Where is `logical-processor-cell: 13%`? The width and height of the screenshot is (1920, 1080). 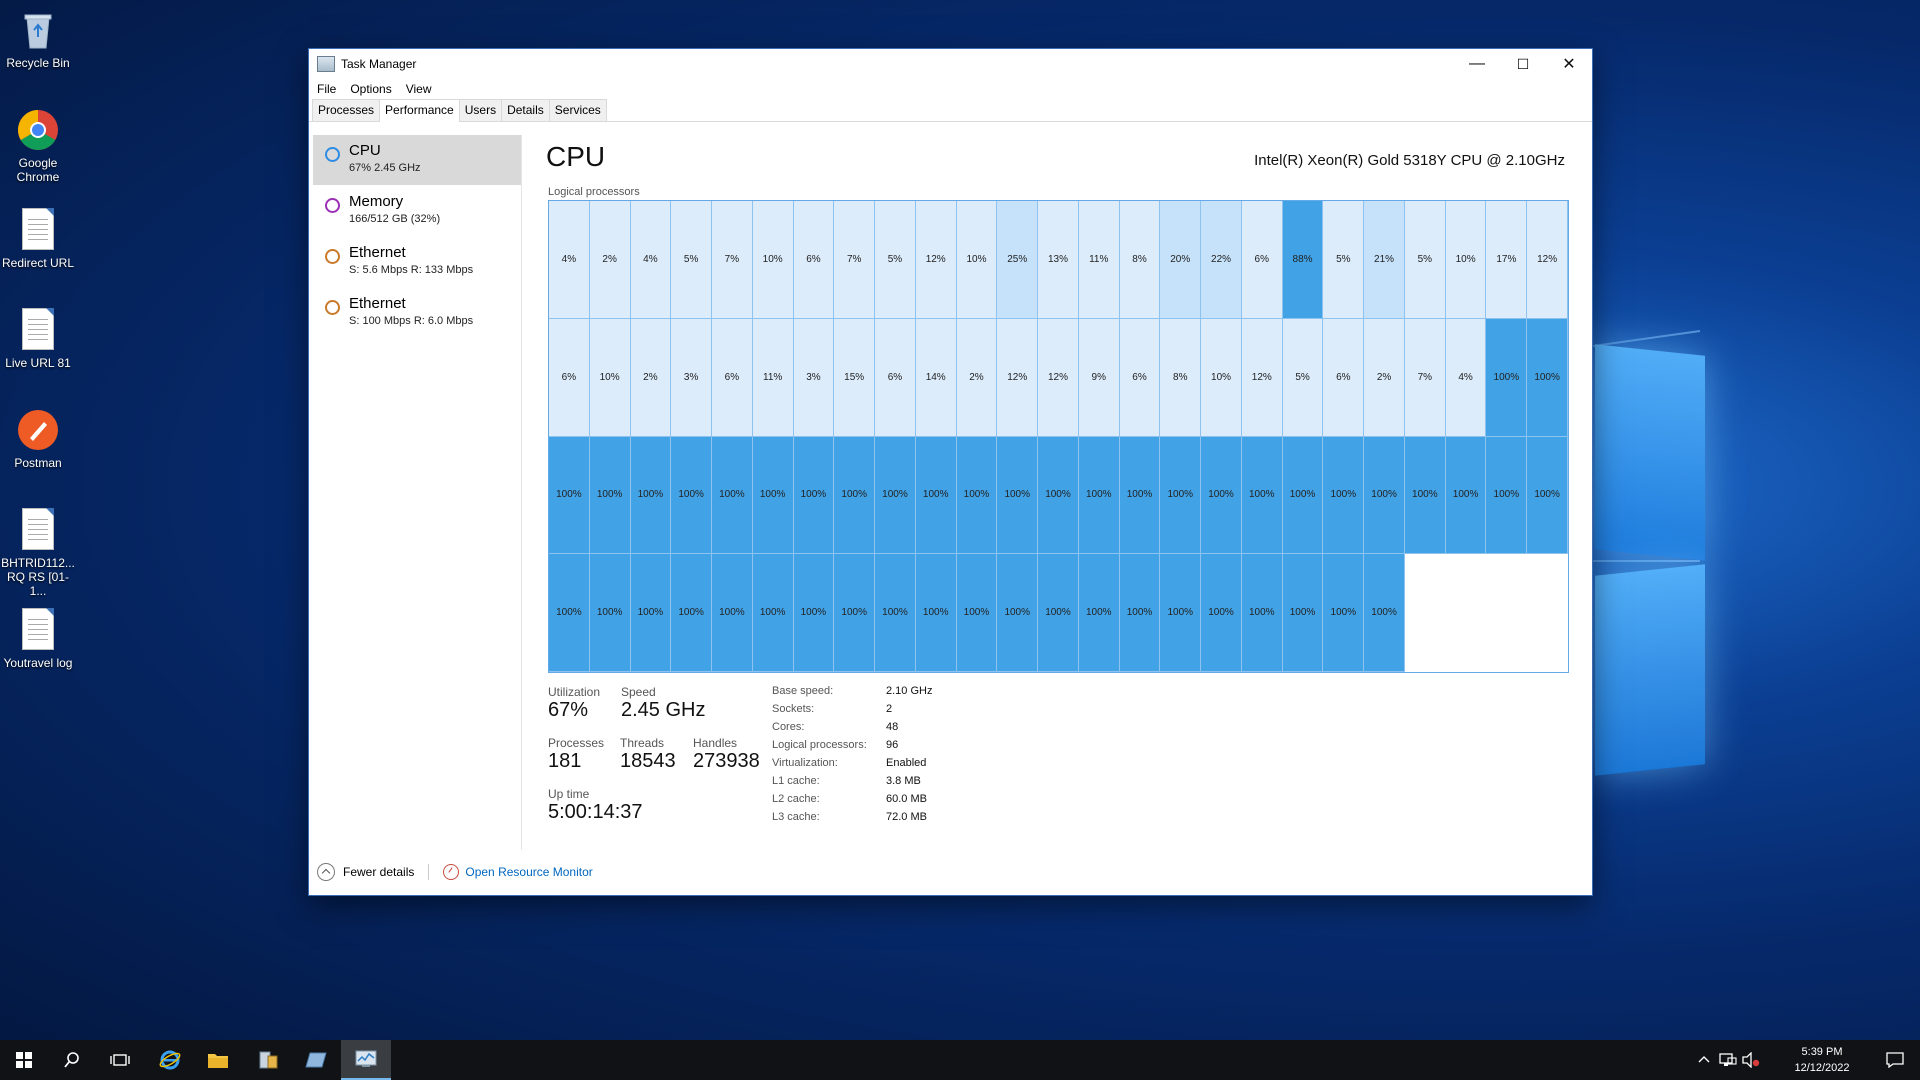 logical-processor-cell: 13% is located at coordinates (1058, 260).